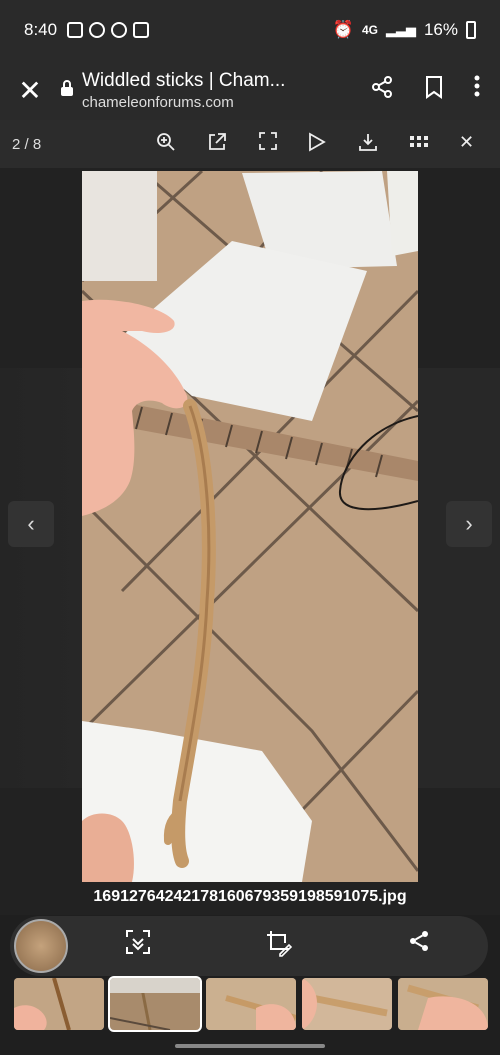 This screenshot has width=500, height=1055. I want to click on bottom-action-bar, so click(249, 946).